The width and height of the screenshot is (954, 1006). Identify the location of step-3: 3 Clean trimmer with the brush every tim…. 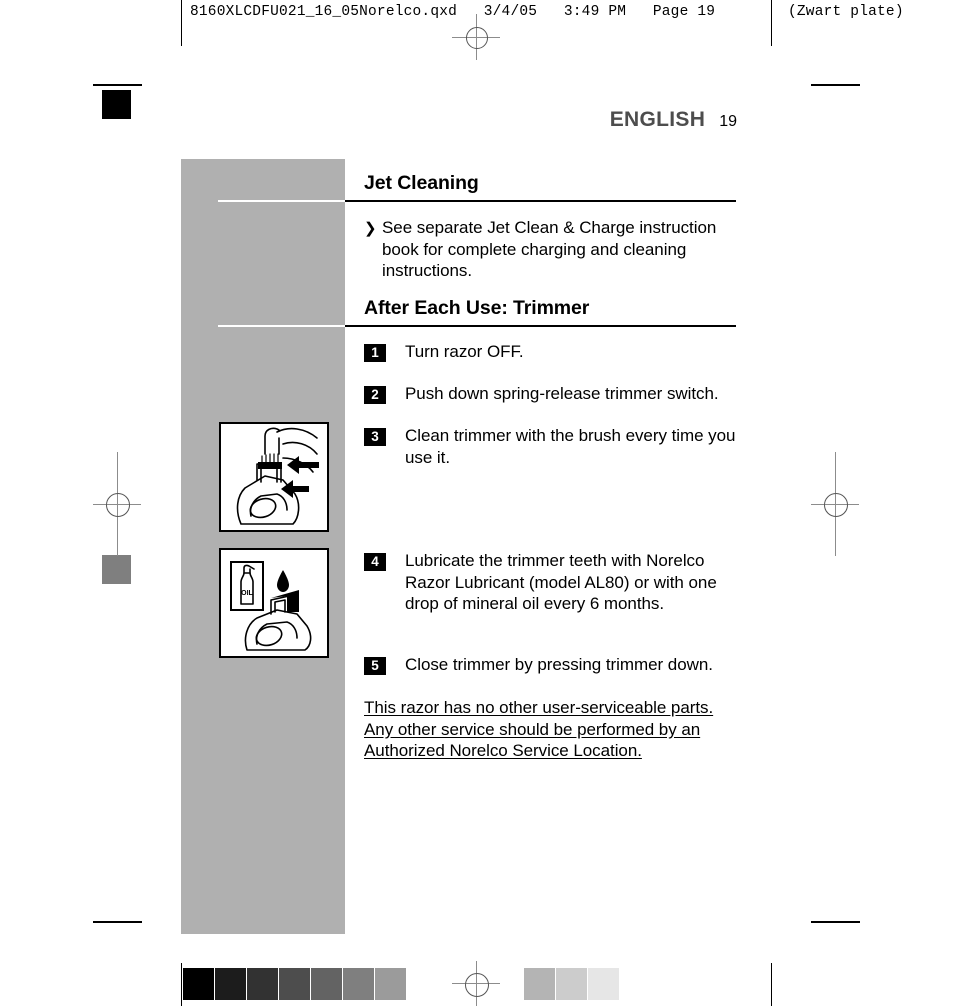
(555, 446).